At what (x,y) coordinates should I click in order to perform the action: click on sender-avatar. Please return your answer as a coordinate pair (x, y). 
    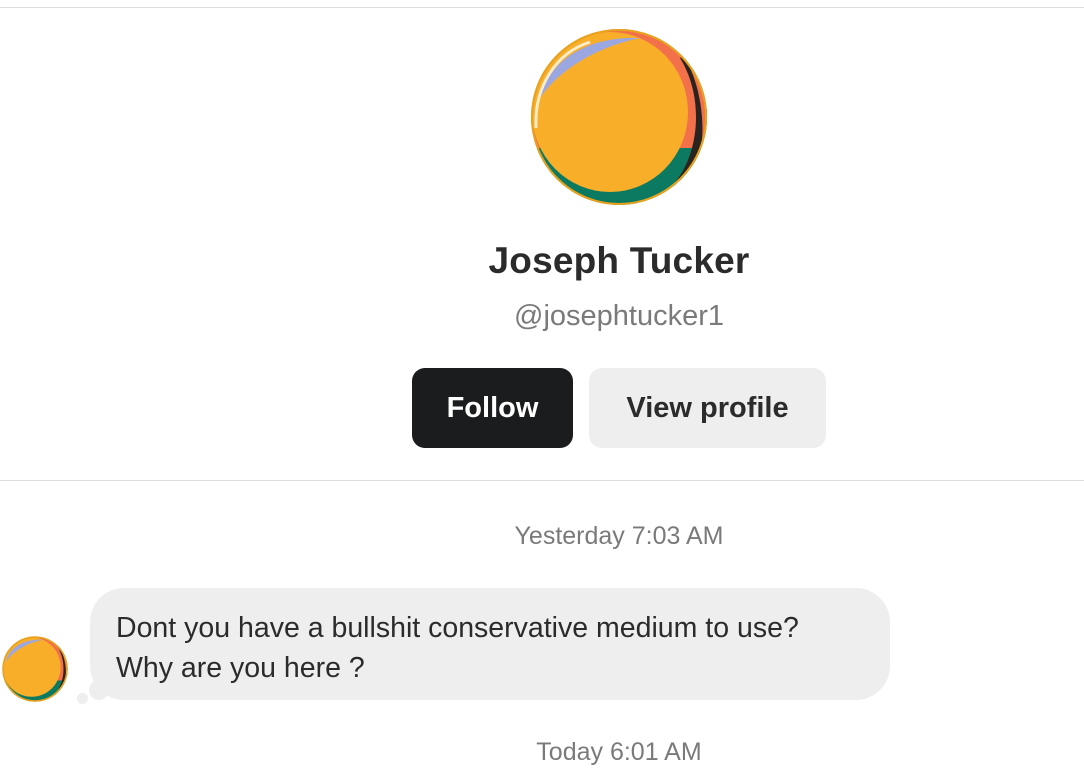
    Looking at the image, I should click on (35, 669).